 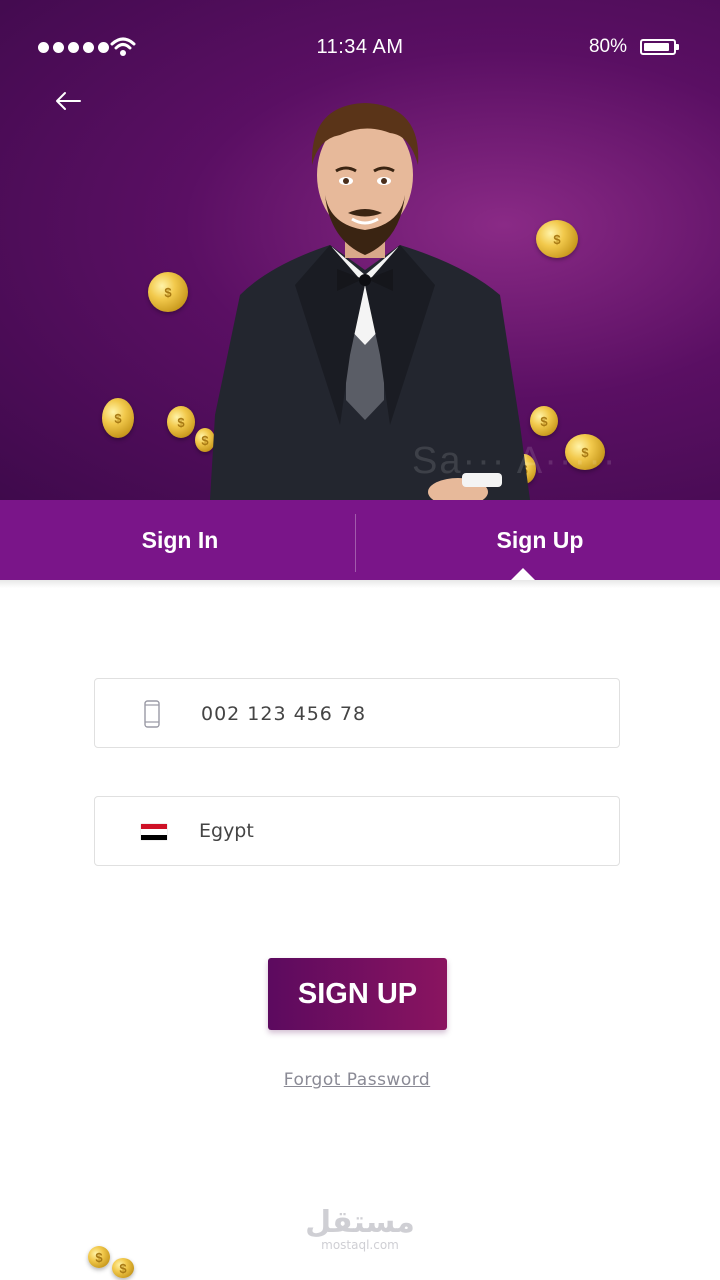 I want to click on tab-sign-in: Sign In, so click(x=180, y=540).